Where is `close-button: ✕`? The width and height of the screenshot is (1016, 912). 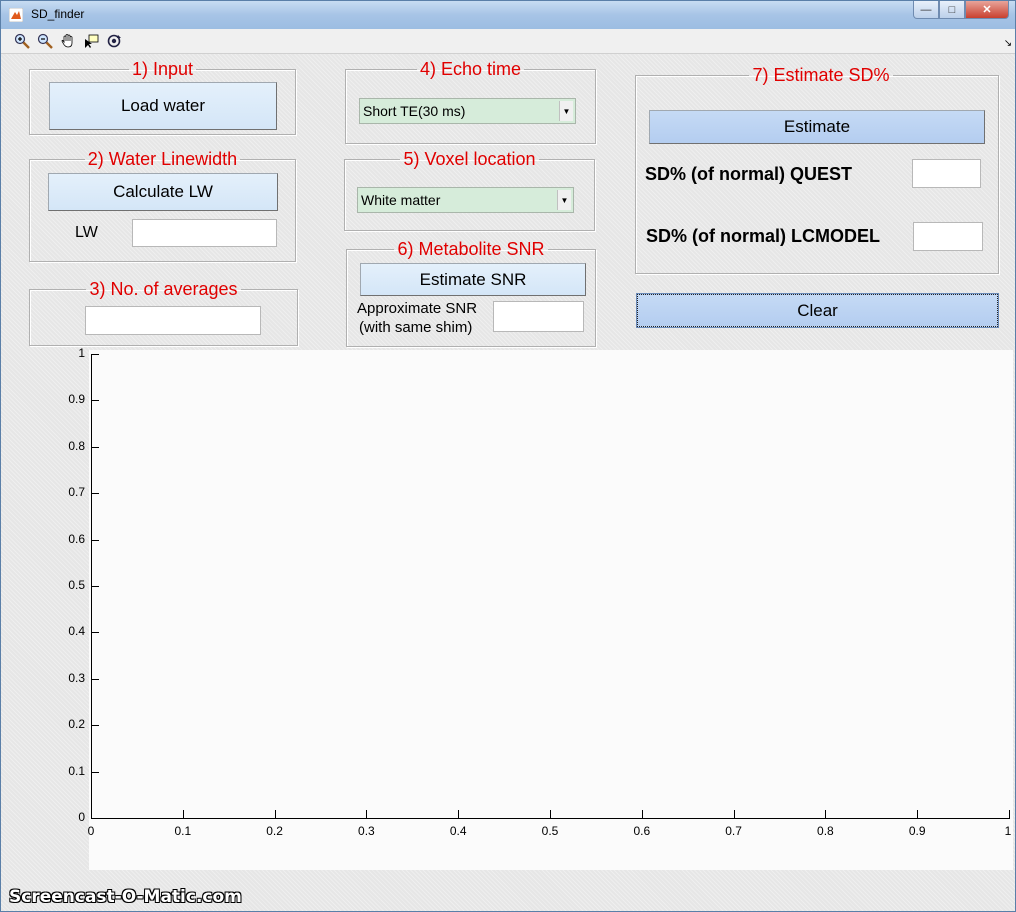 close-button: ✕ is located at coordinates (987, 10).